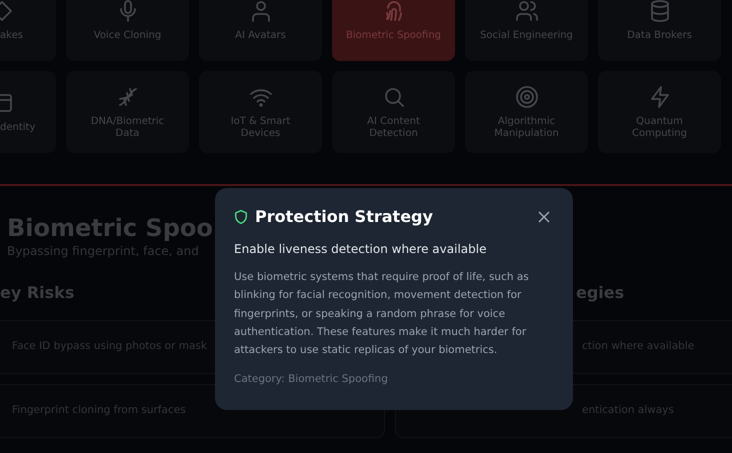 The height and width of the screenshot is (453, 732). I want to click on category-card: Voice Cloning, so click(127, 30).